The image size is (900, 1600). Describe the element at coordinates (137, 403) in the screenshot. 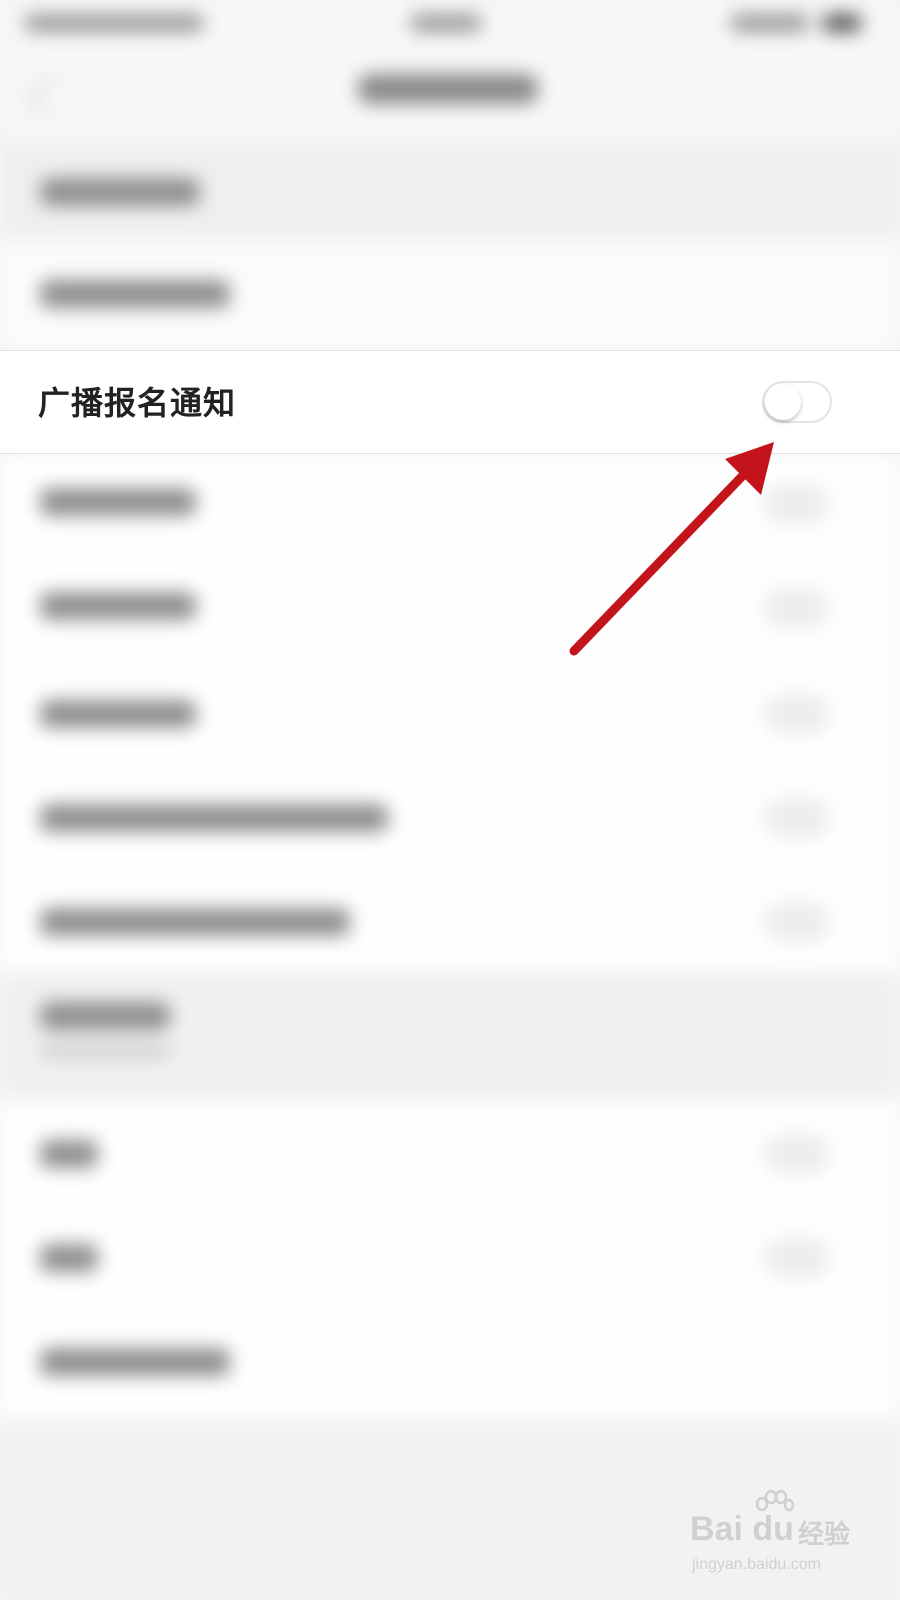

I see `row-label: 广播报名通知` at that location.